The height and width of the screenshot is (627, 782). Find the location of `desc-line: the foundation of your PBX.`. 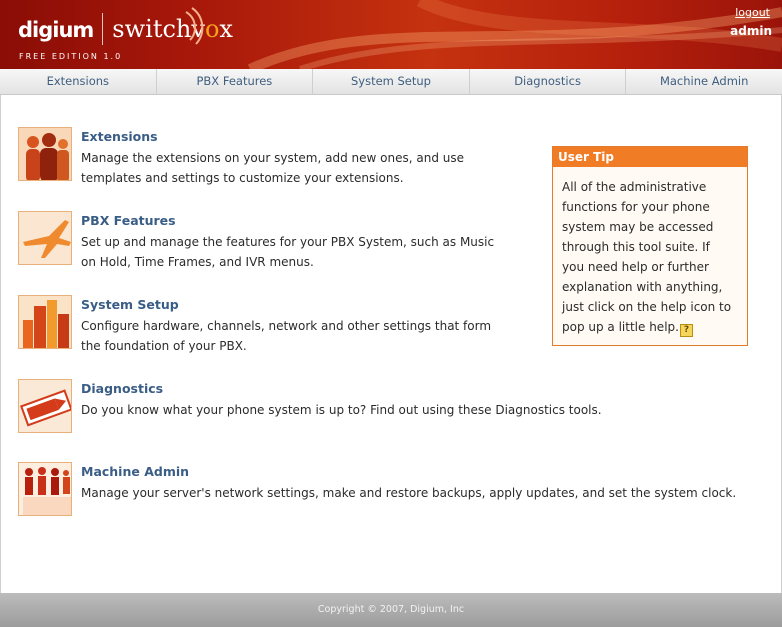

desc-line: the foundation of your PBX. is located at coordinates (164, 346).